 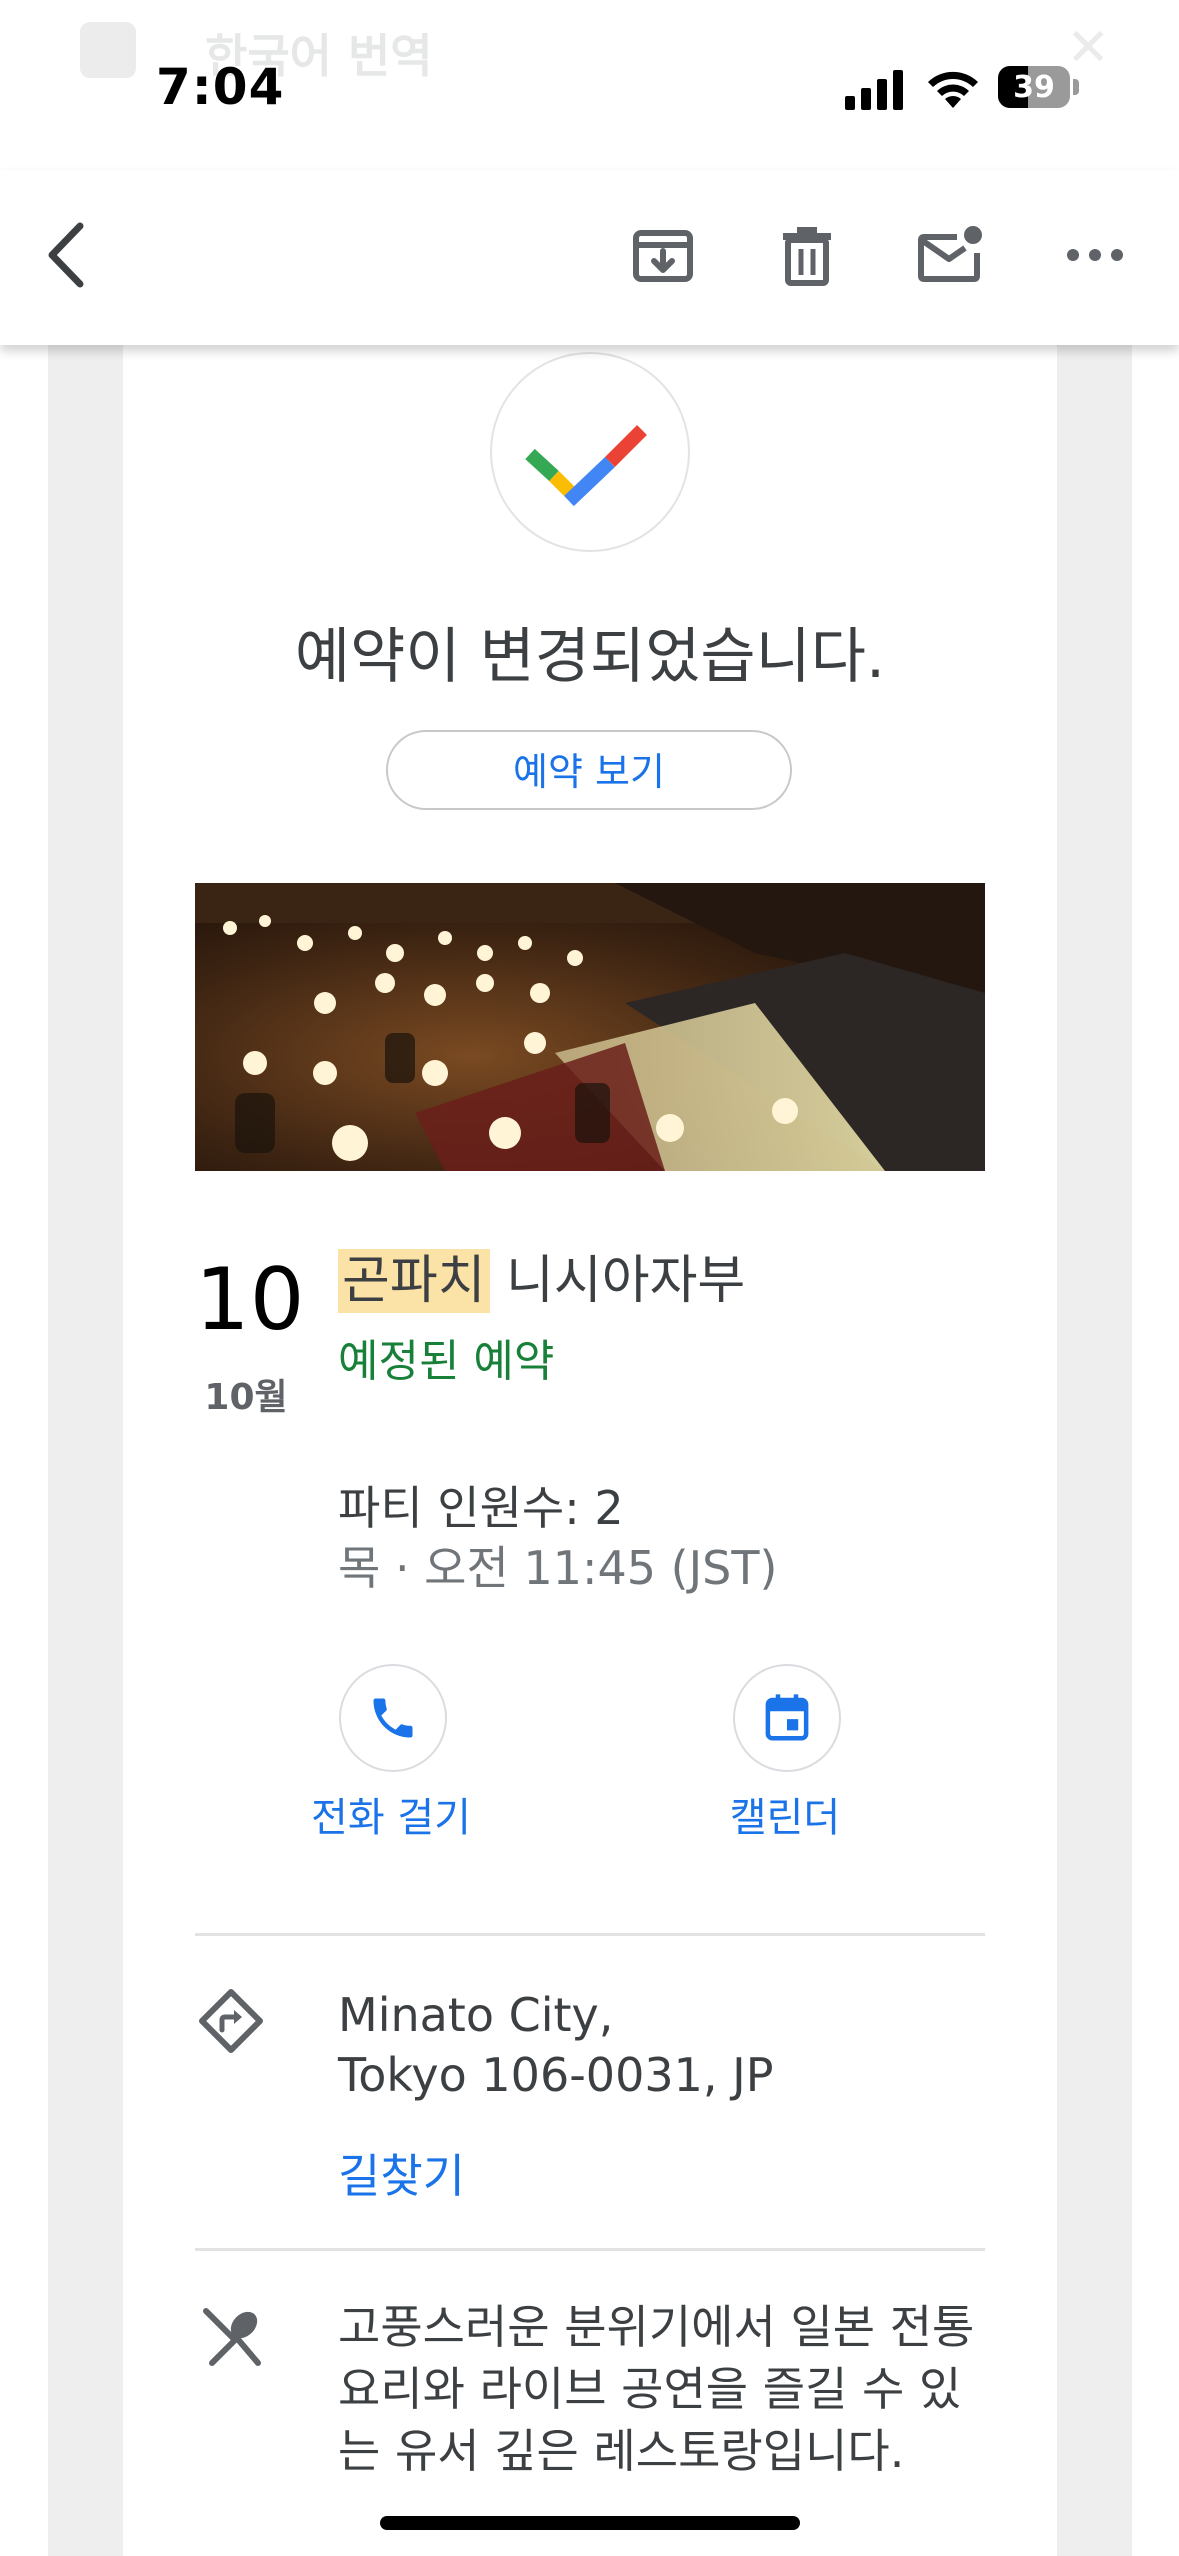 I want to click on signal-icon, so click(x=874, y=90).